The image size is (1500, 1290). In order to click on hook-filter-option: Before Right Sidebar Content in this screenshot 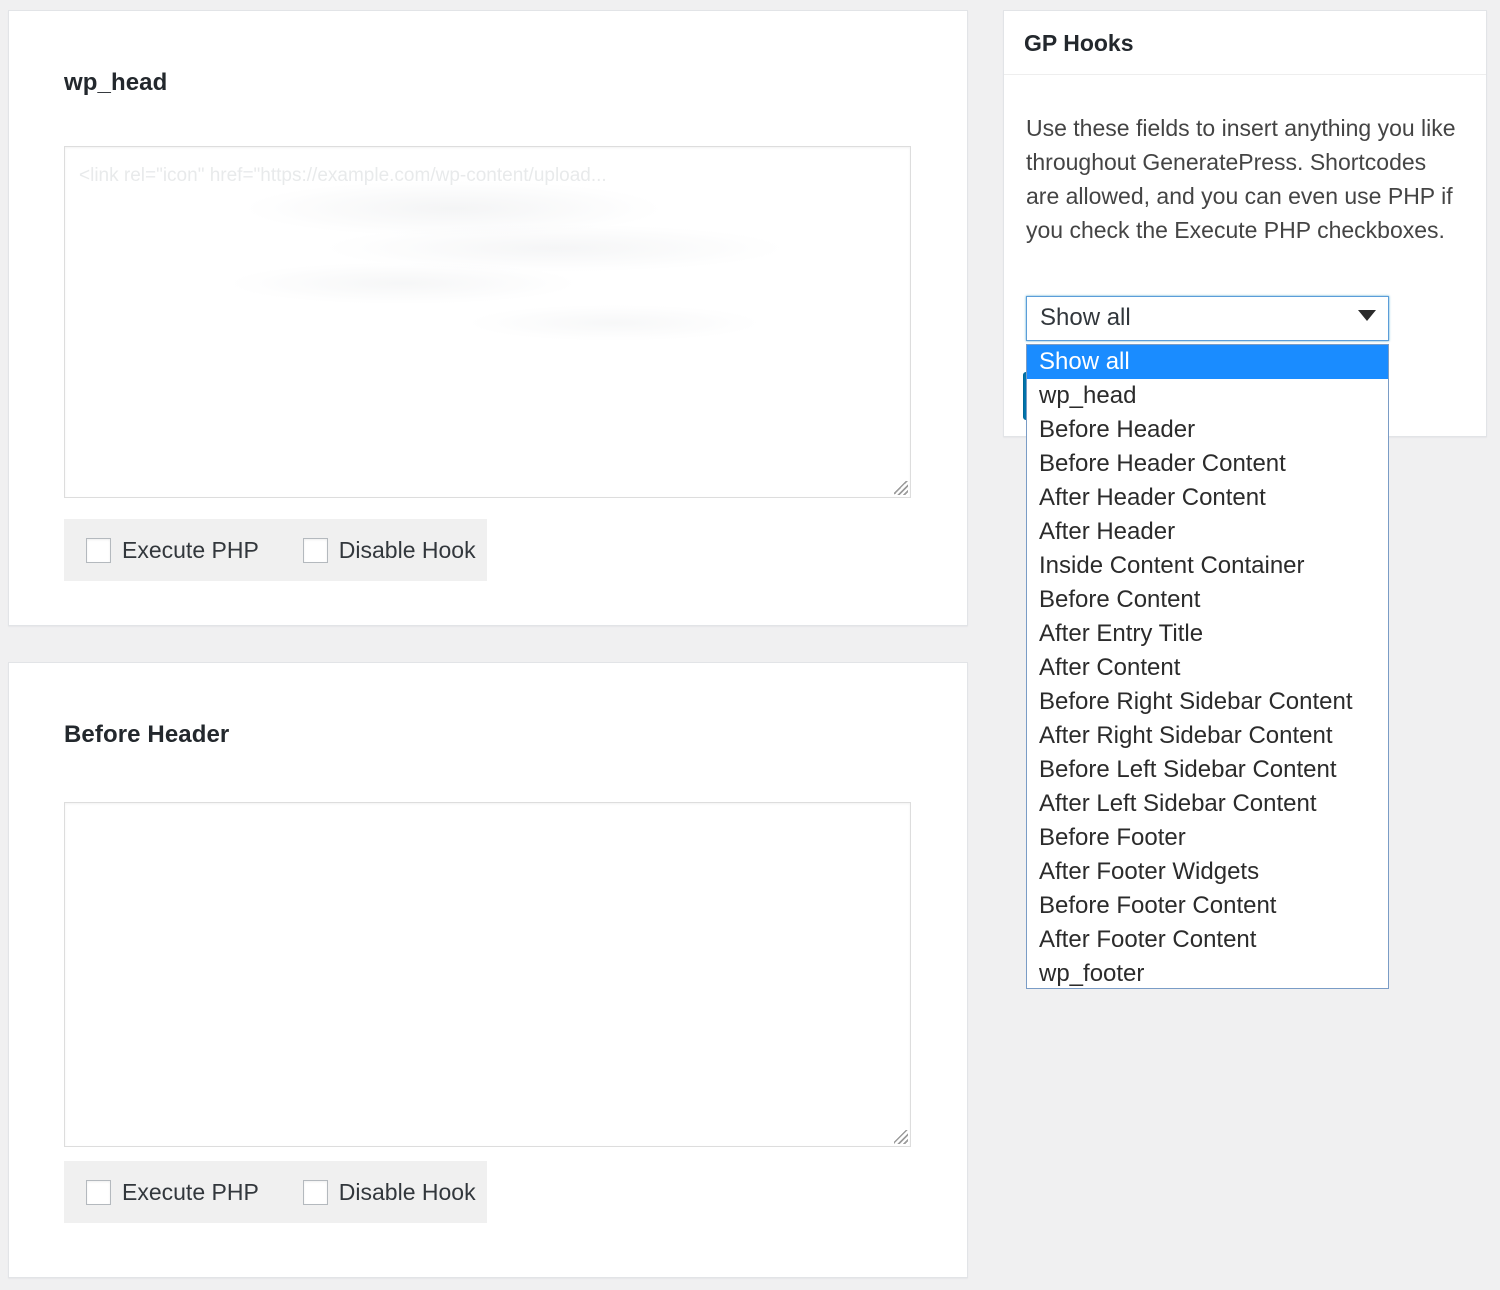, I will do `click(1207, 702)`.